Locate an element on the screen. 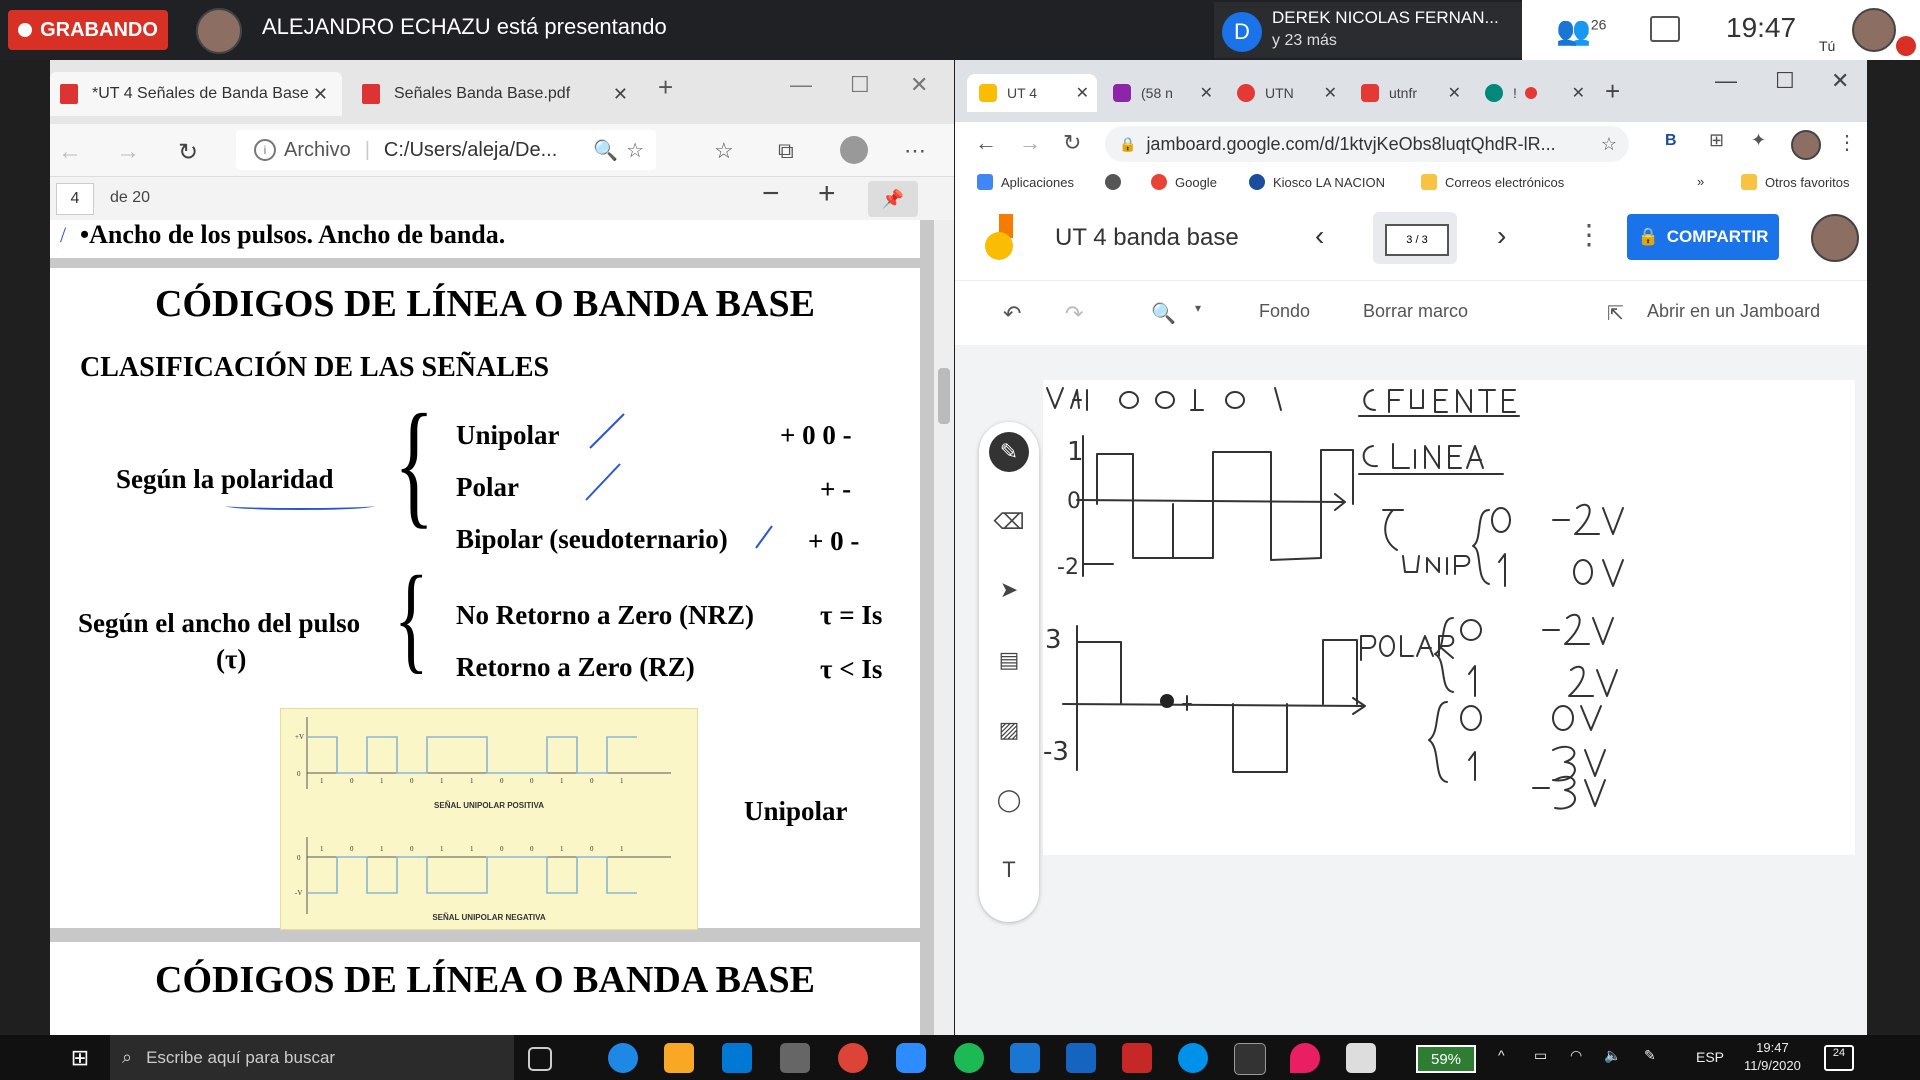 This screenshot has width=1920, height=1080. frame-selector: 3 / 3 is located at coordinates (1415, 238).